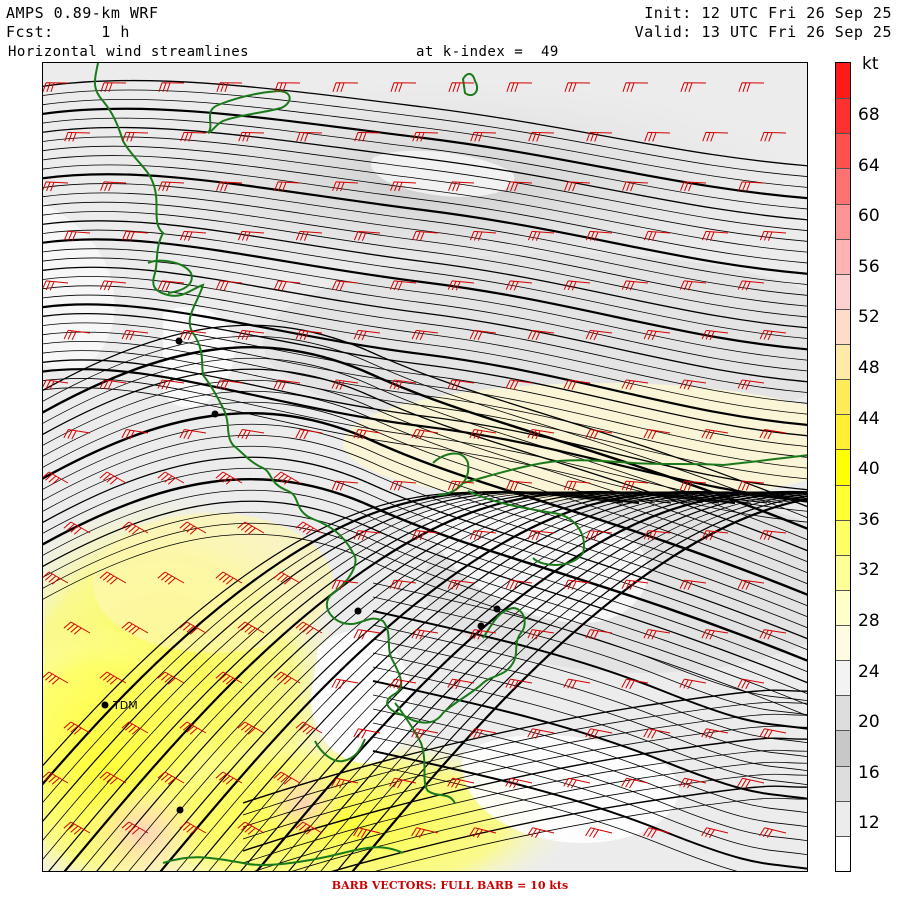 The image size is (900, 900). What do you see at coordinates (487, 52) in the screenshot?
I see `level-label: at k-index = 49` at bounding box center [487, 52].